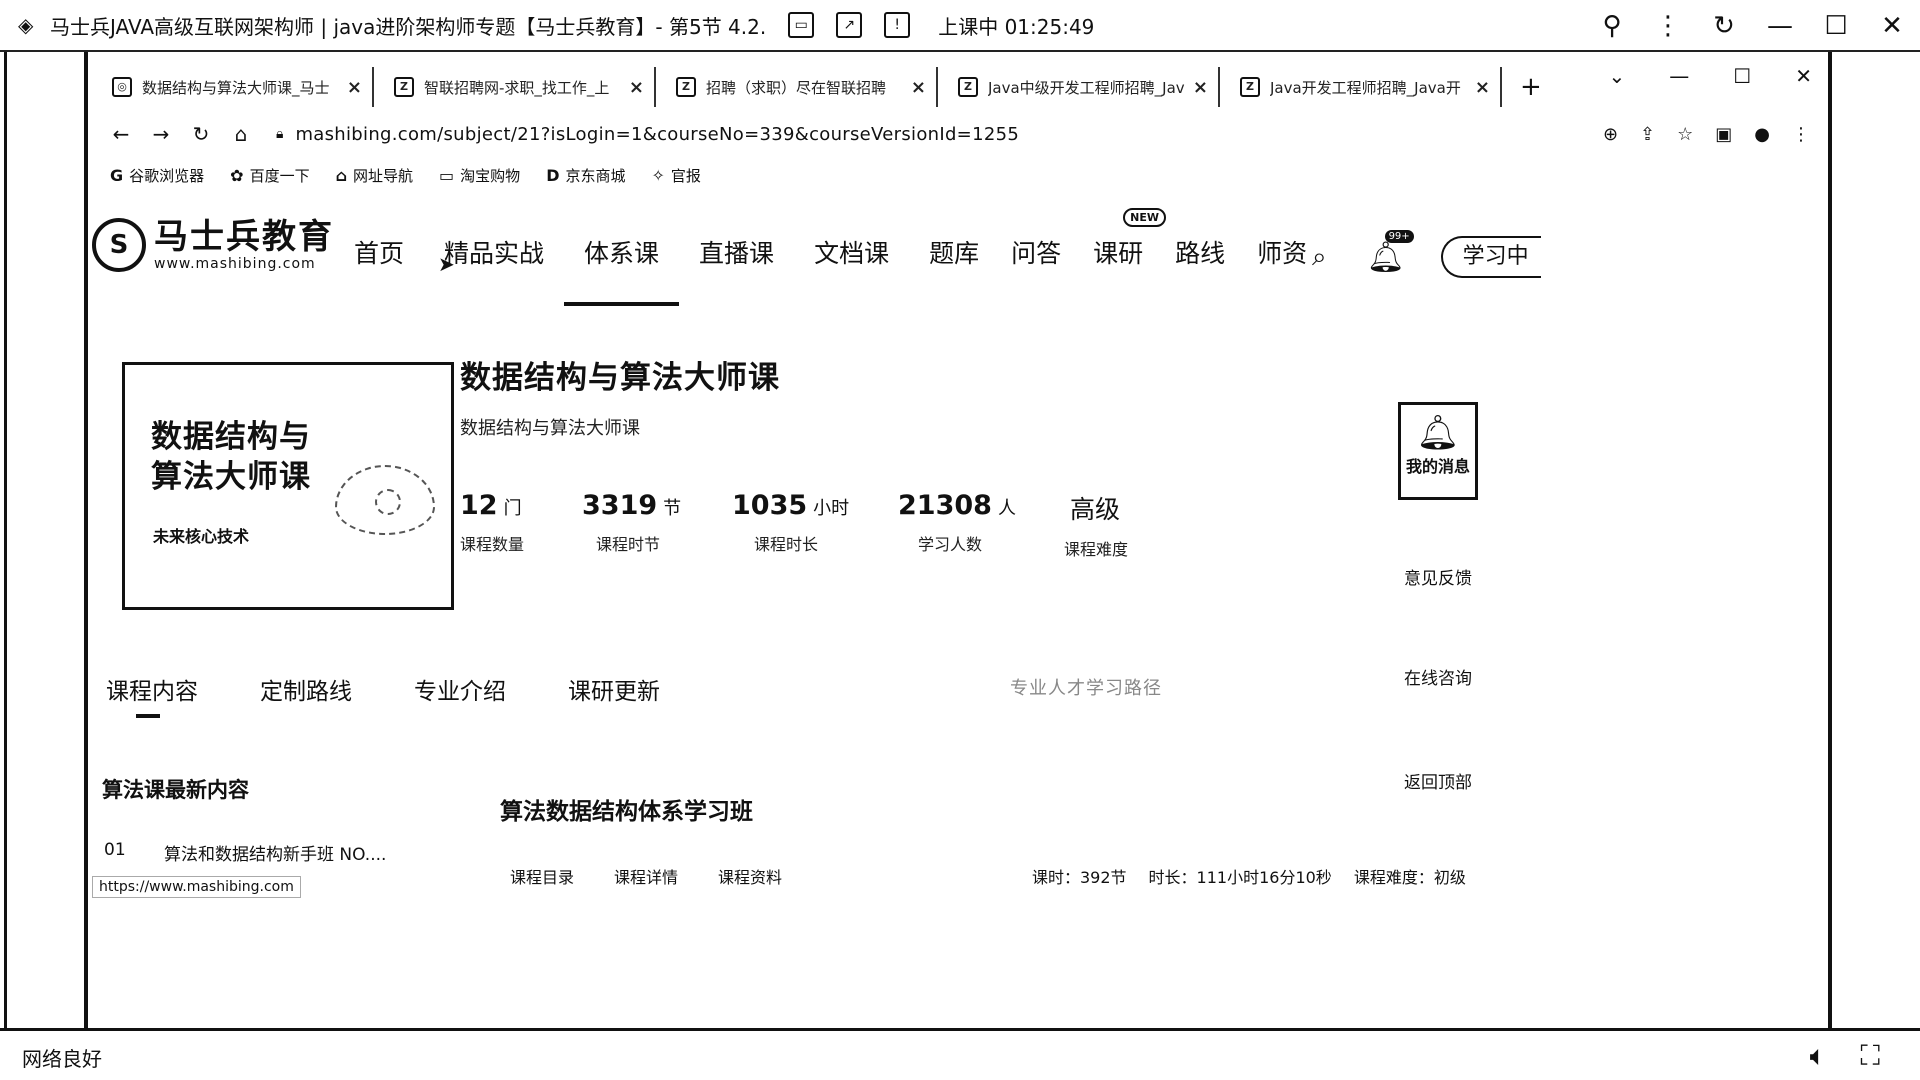 Image resolution: width=1920 pixels, height=1080 pixels. What do you see at coordinates (770, 505) in the screenshot?
I see `stat-value: 1035` at bounding box center [770, 505].